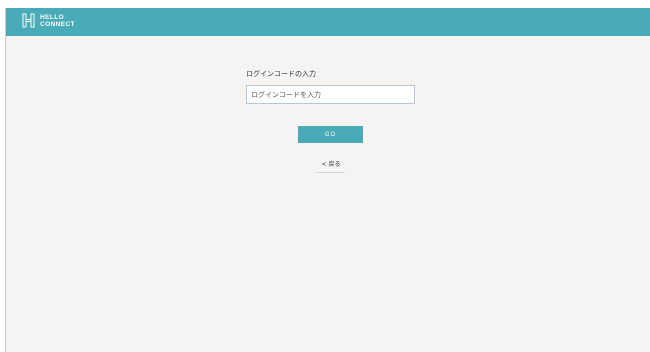  What do you see at coordinates (328, 22) in the screenshot?
I see `top-header-bar: HELLO CONNECT` at bounding box center [328, 22].